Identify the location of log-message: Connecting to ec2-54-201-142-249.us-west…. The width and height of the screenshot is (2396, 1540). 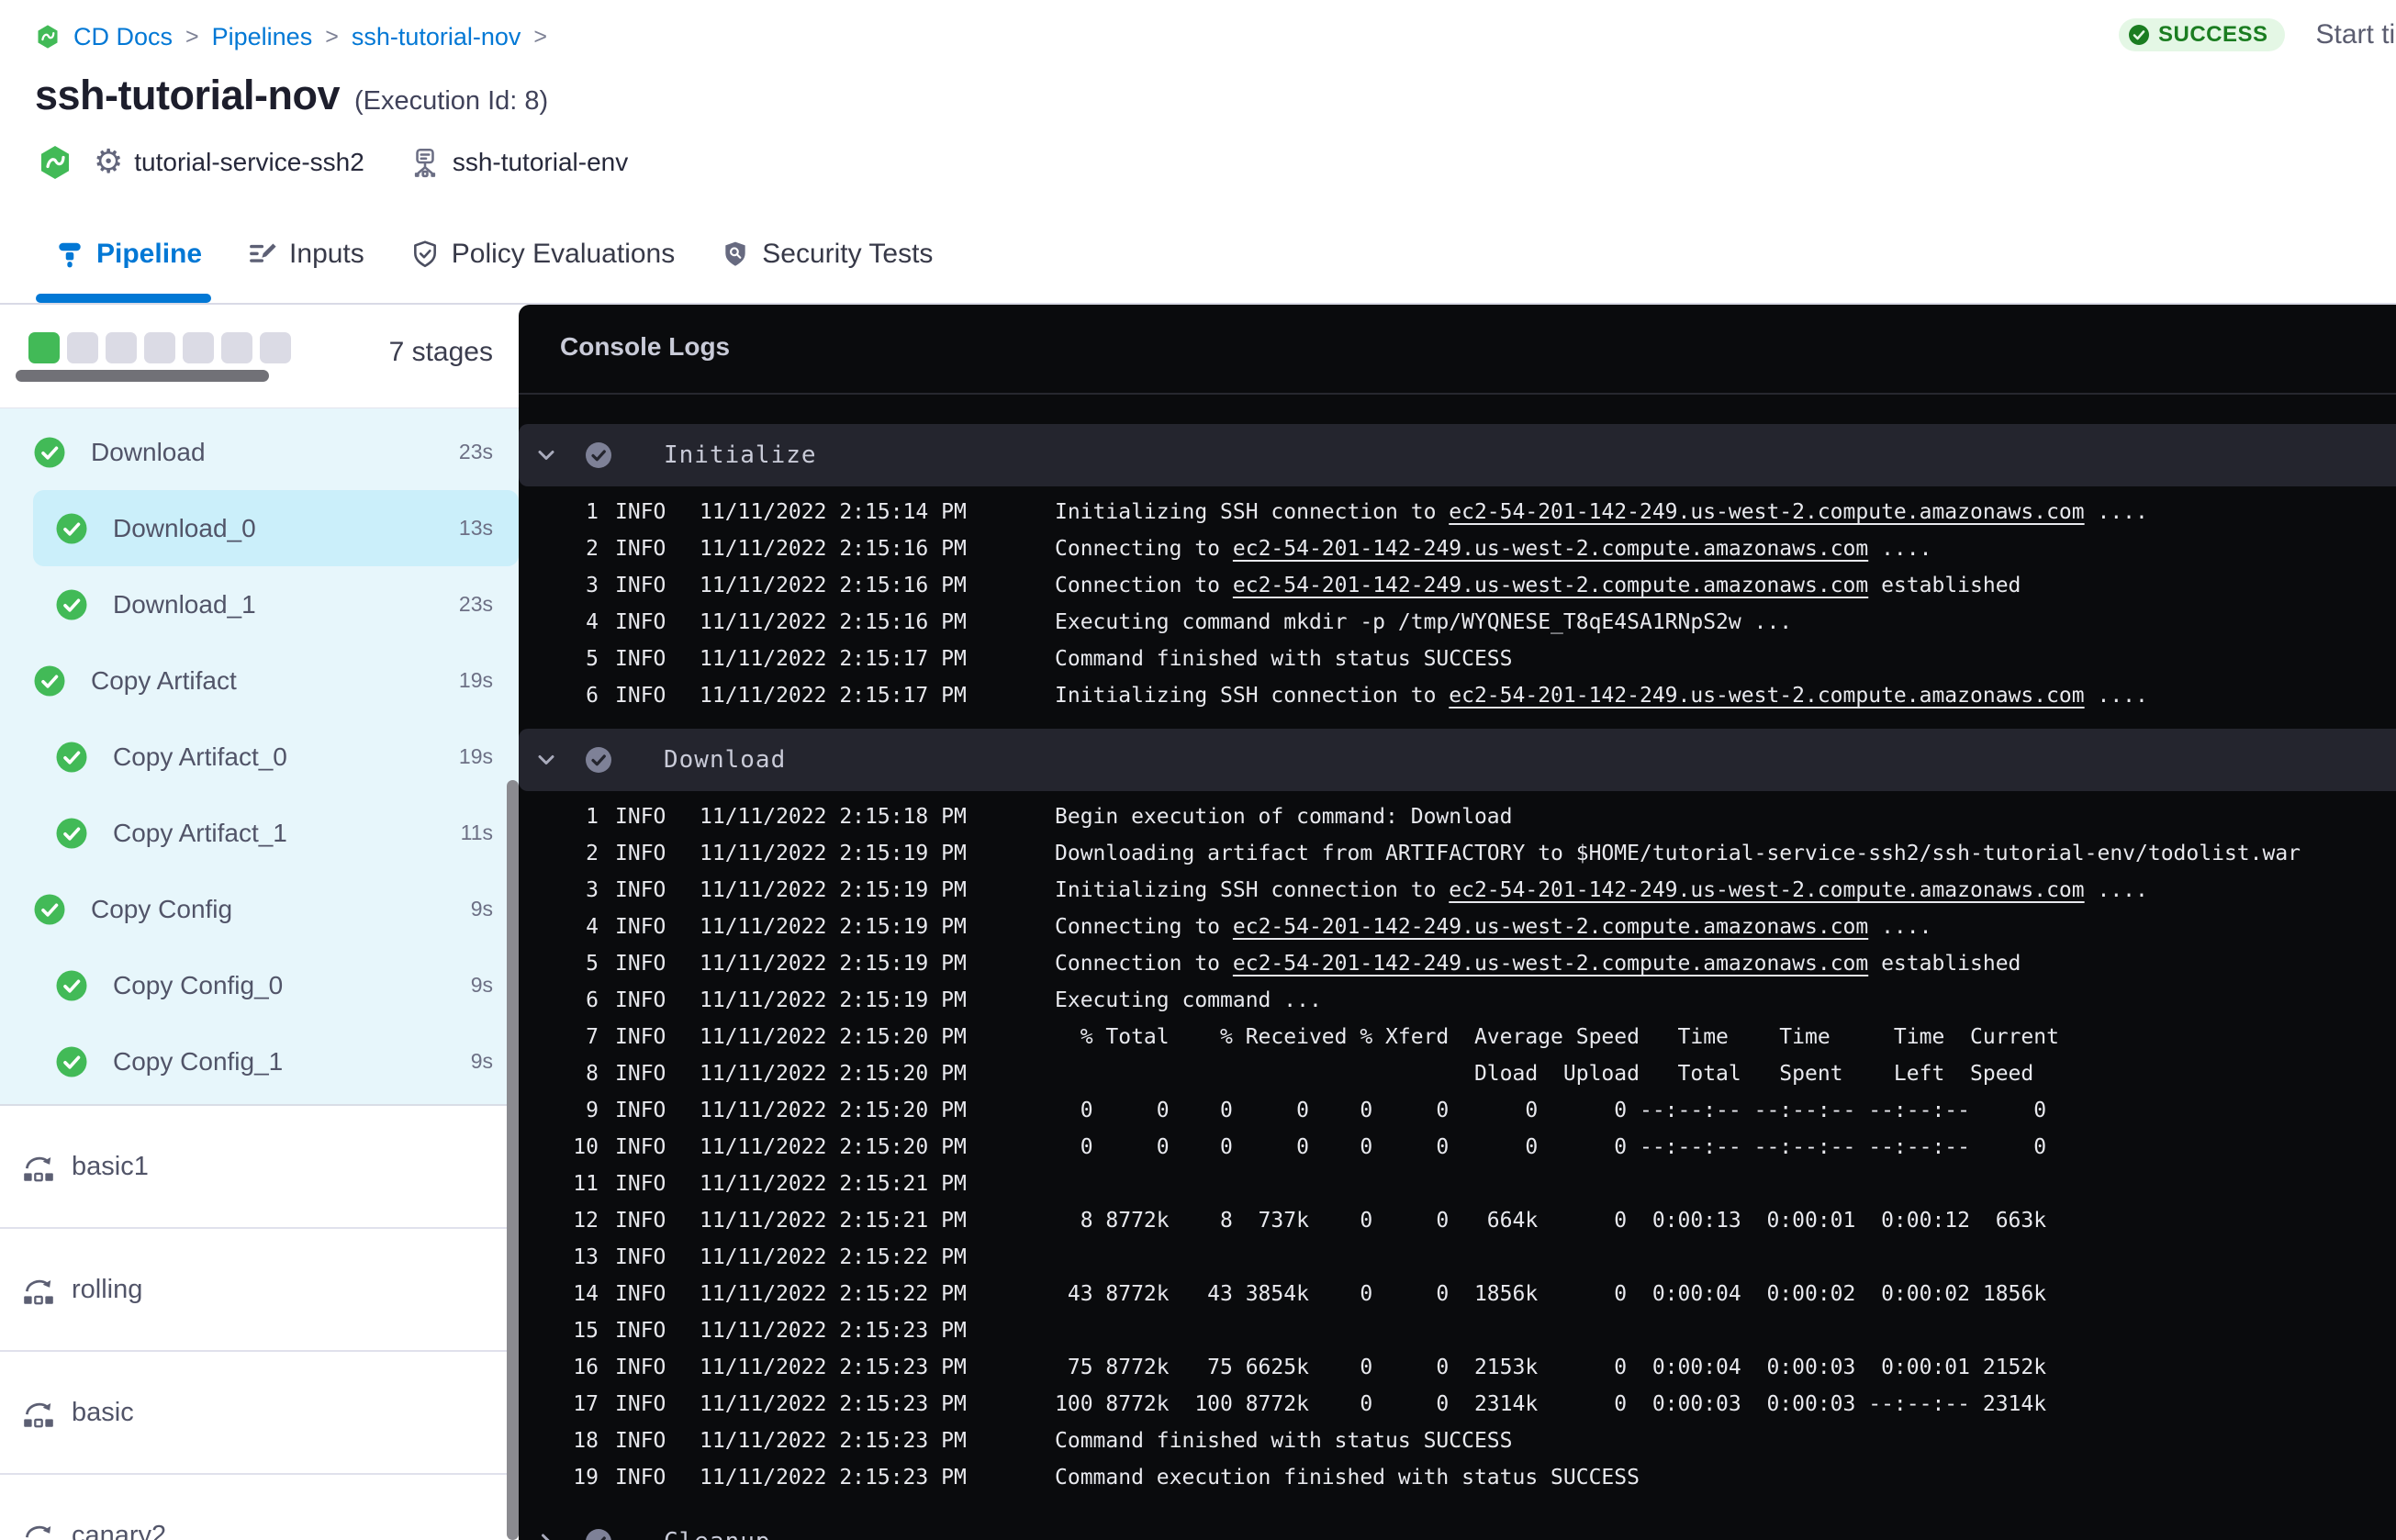
(1493, 549).